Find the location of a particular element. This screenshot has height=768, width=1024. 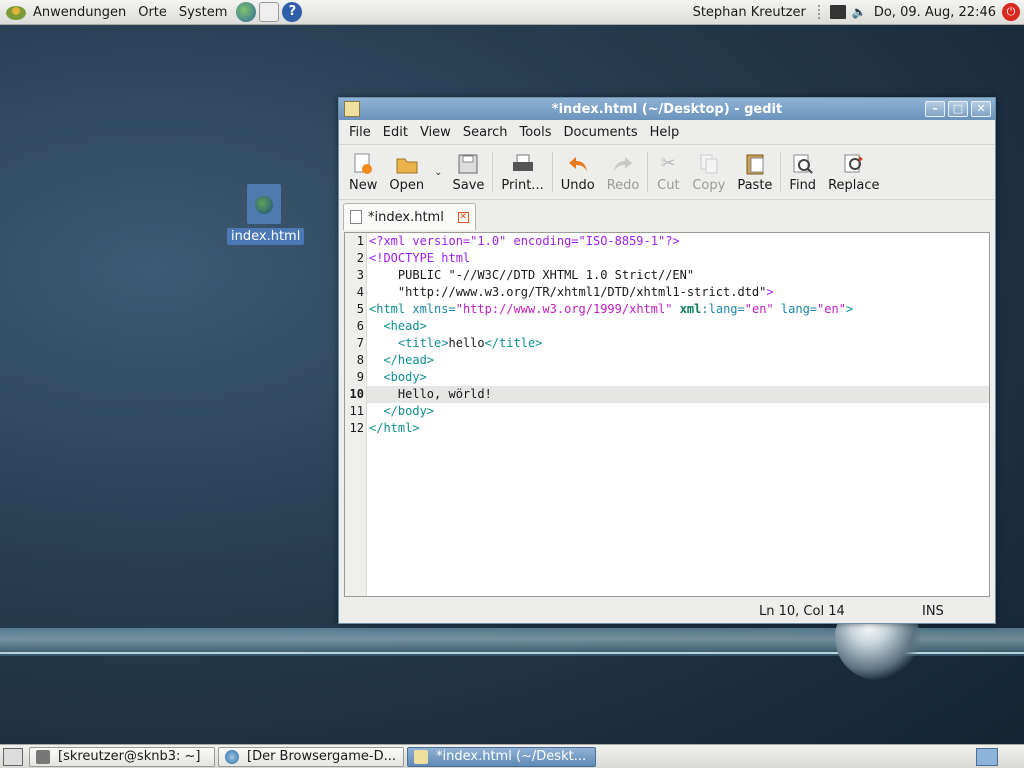

places-menu: Orte is located at coordinates (152, 12).